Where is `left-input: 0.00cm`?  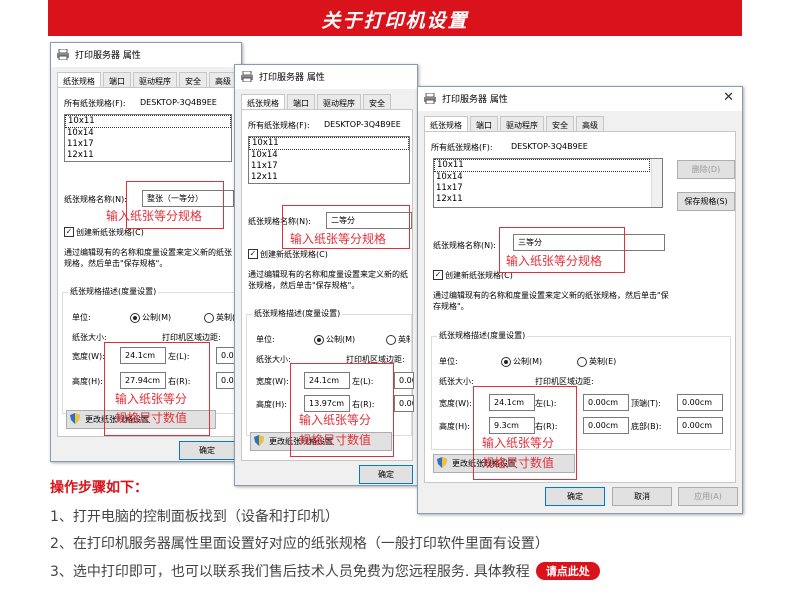
left-input: 0.00cm is located at coordinates (606, 402).